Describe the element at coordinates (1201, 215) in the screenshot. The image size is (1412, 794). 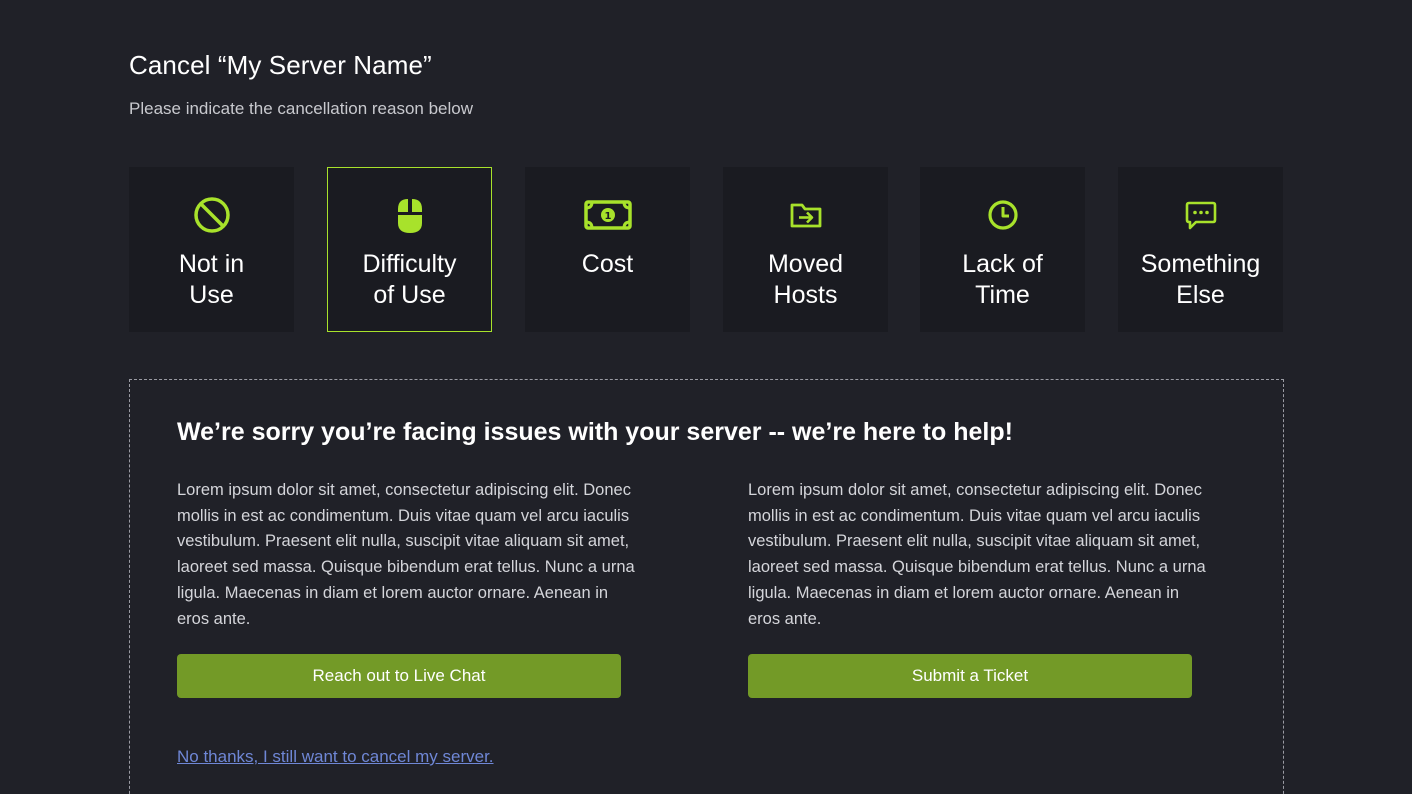
I see `chat-bubble-icon` at that location.